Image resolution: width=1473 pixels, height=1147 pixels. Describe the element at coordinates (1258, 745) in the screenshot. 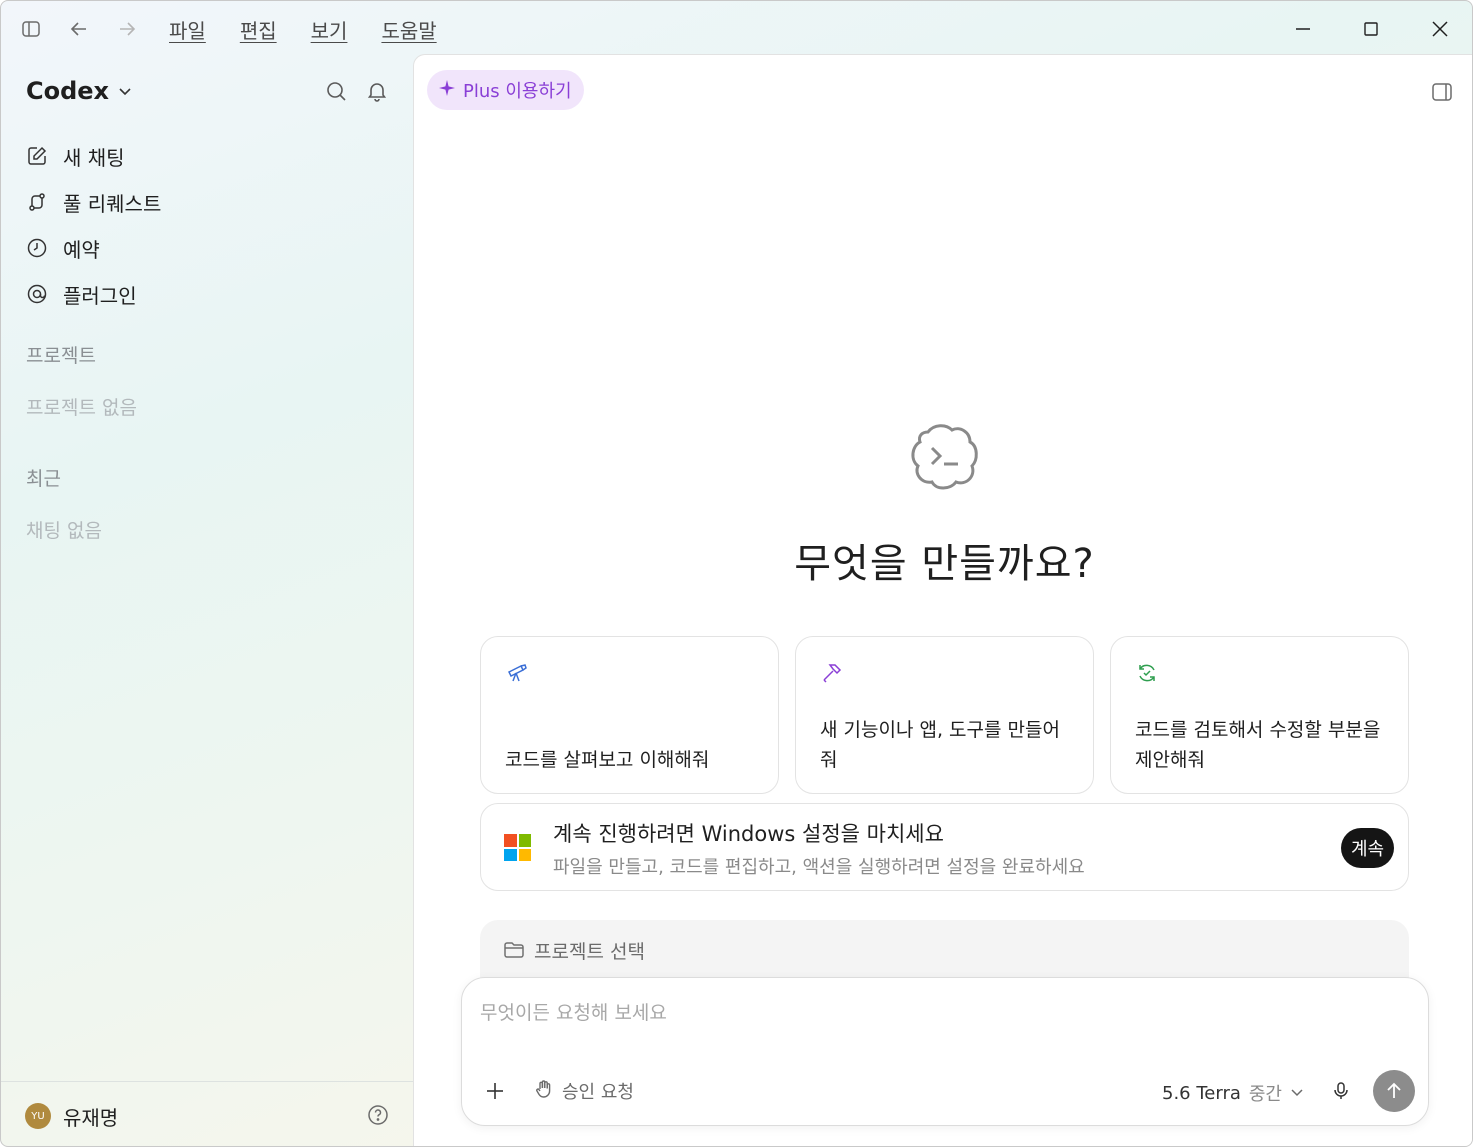

I see `suggestion-card-text: 코드를 검토해서 수정할 부분을 제안해줘` at that location.